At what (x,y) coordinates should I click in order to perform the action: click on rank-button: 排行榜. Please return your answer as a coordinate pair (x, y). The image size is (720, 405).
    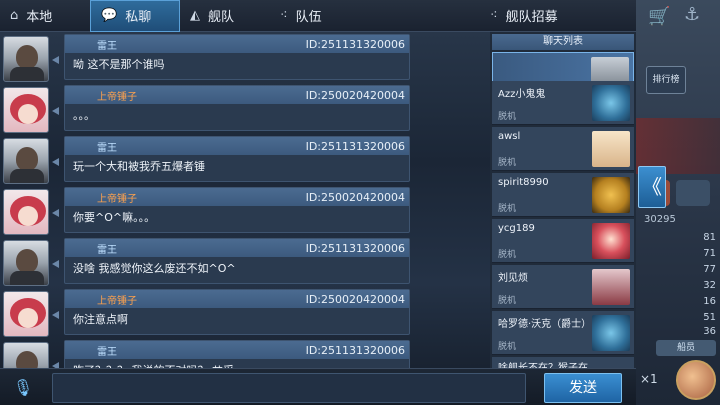
    Looking at the image, I should click on (666, 80).